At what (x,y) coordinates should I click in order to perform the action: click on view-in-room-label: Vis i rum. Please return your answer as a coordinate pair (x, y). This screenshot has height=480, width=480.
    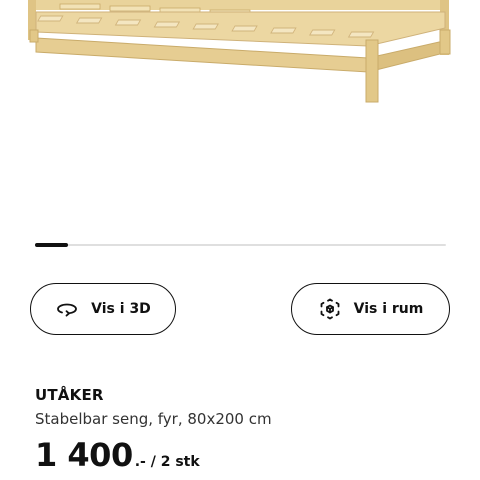
    Looking at the image, I should click on (388, 309).